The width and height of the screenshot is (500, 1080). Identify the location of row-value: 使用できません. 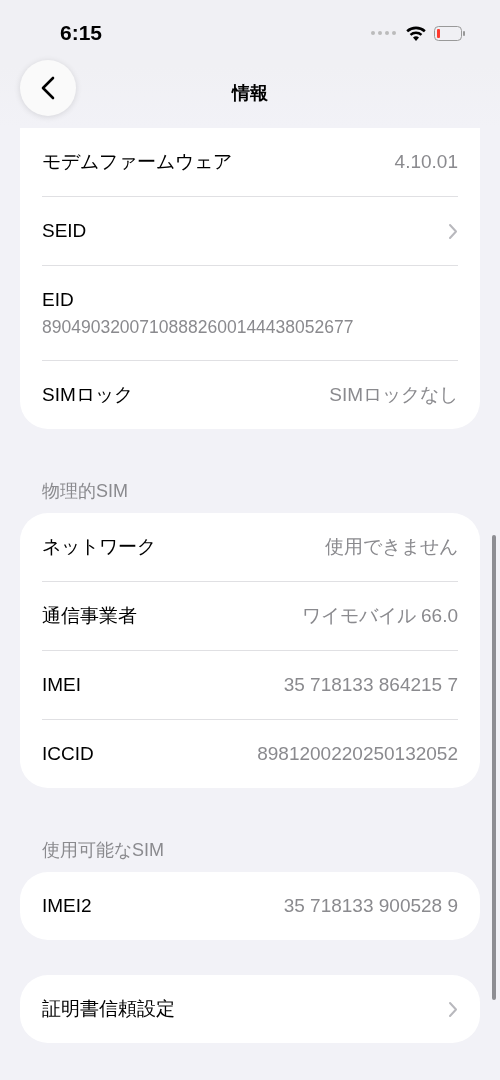
(391, 547).